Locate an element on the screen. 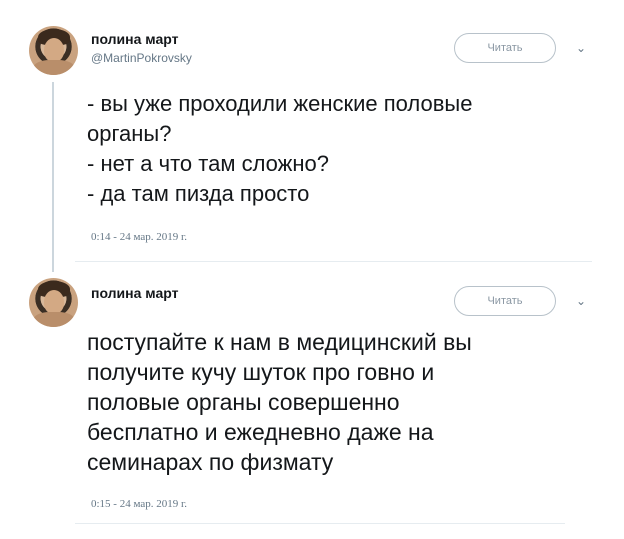 This screenshot has width=624, height=539. tweet-text-line: половые органы совершенно is located at coordinates (243, 402).